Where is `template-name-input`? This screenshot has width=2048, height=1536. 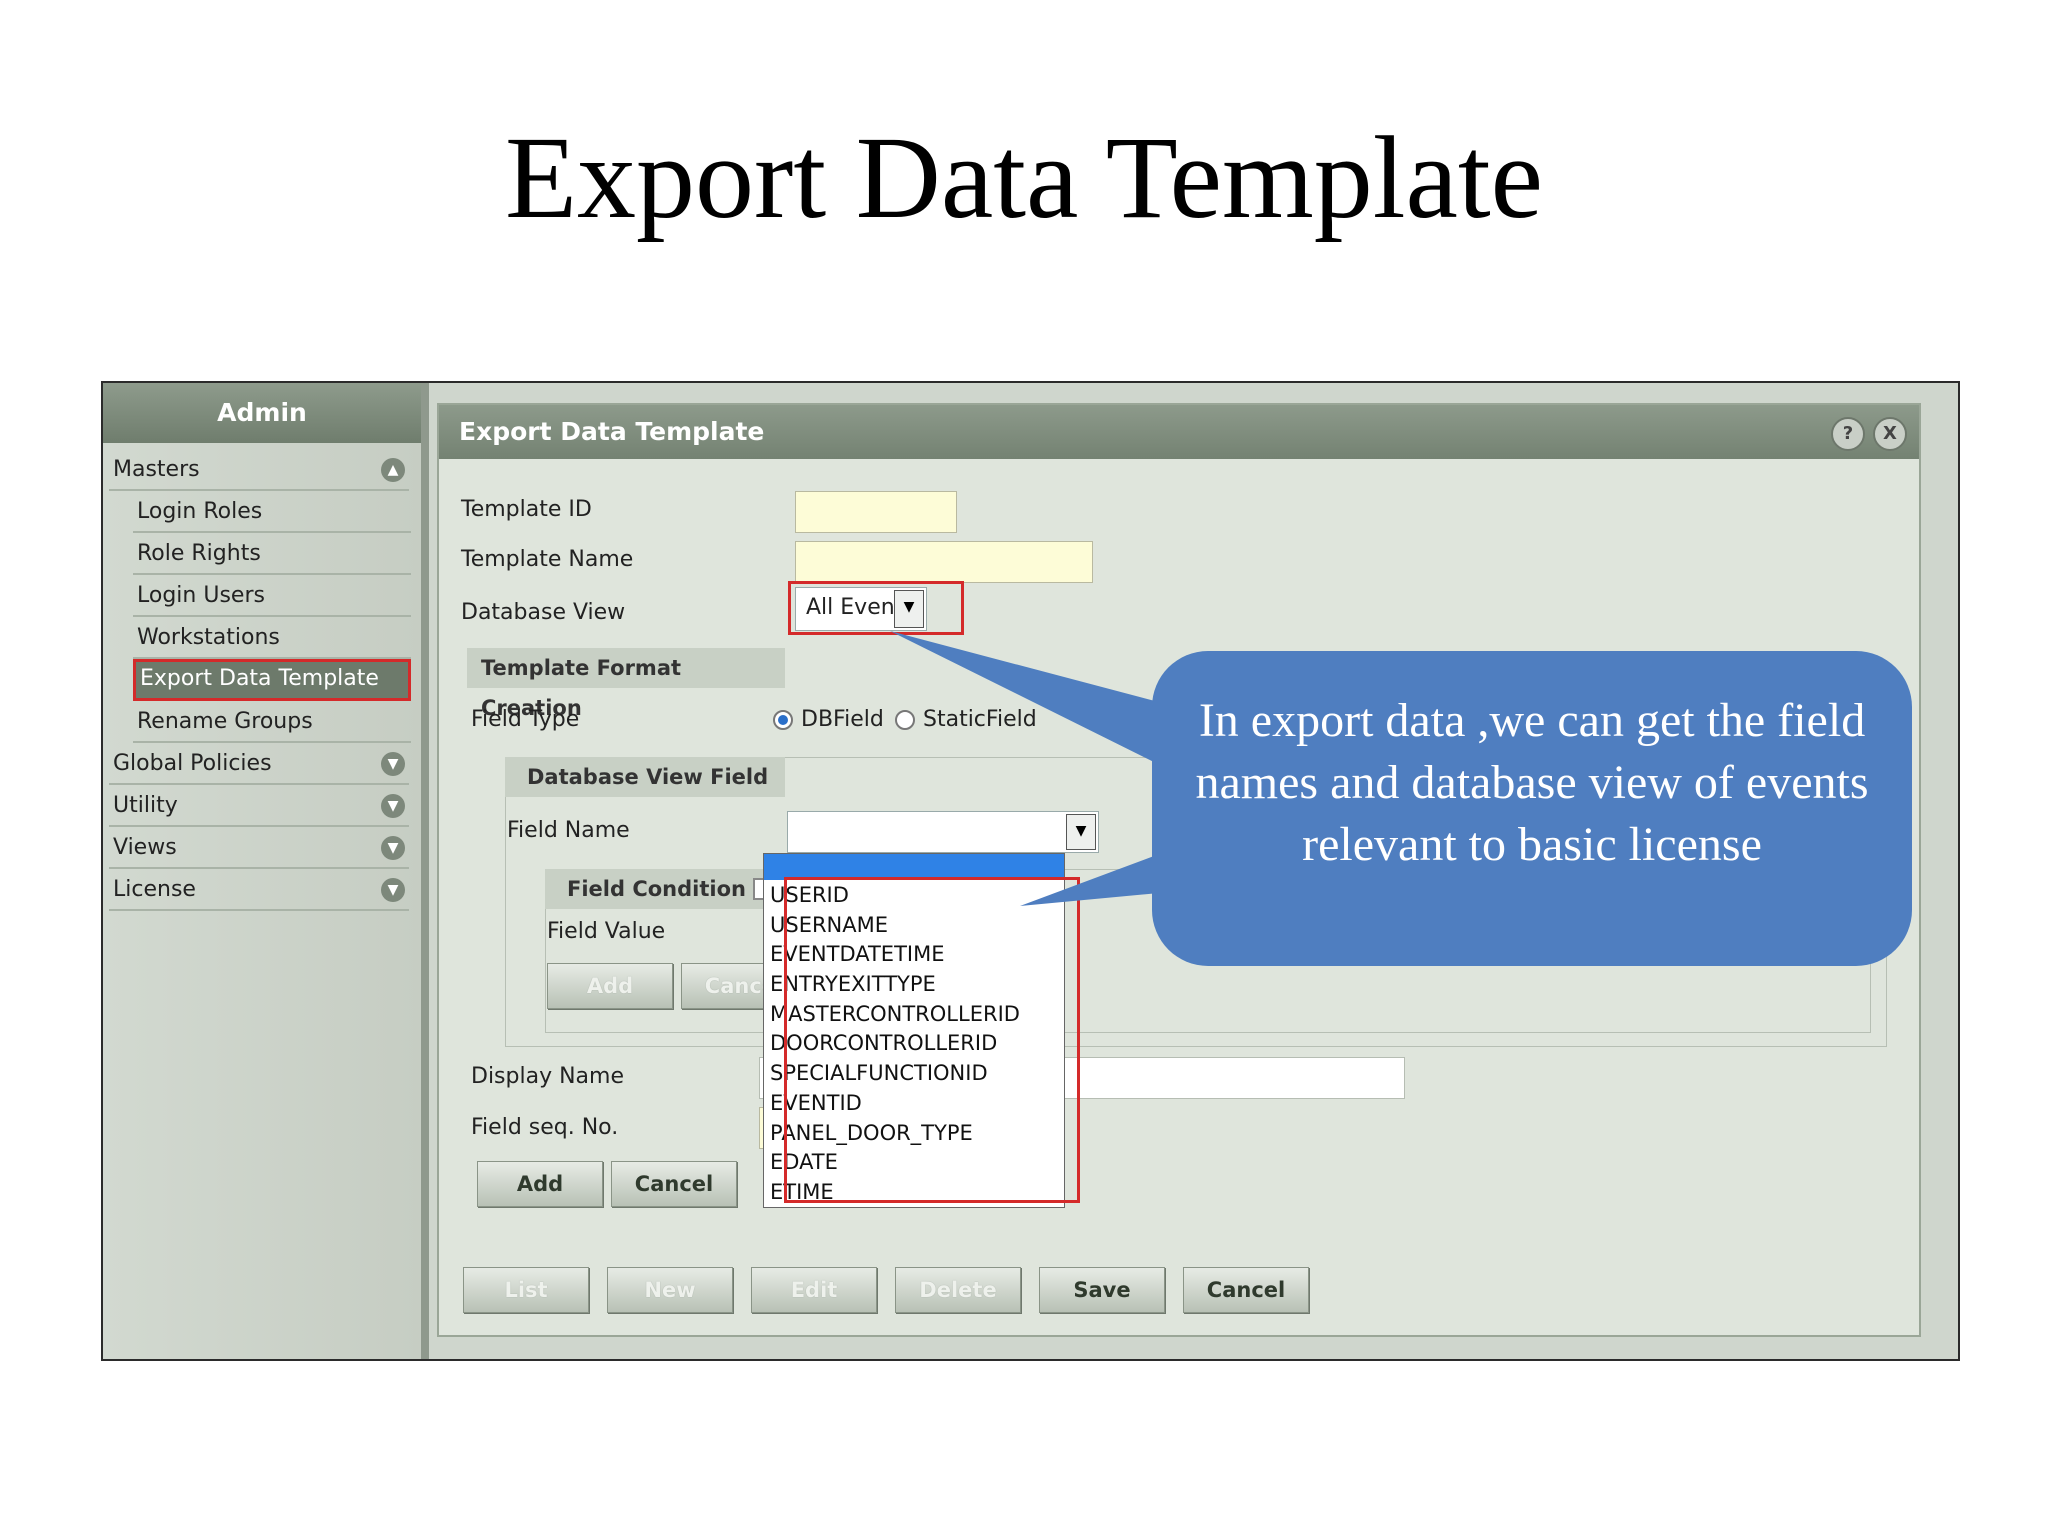
template-name-input is located at coordinates (944, 562).